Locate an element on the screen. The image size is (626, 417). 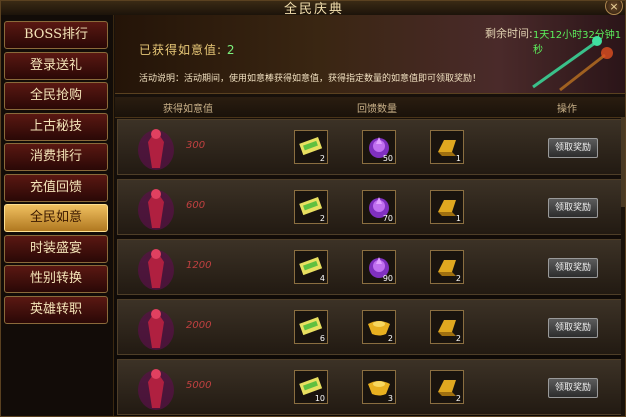
sidebar-item: 充值回馈 is located at coordinates (56, 187).